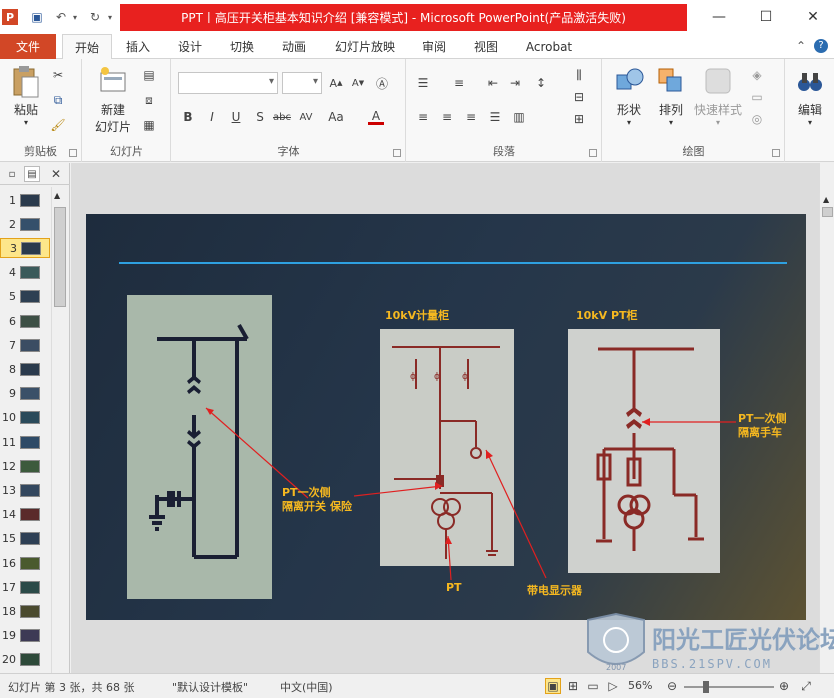 The image size is (834, 698). Describe the element at coordinates (423, 117) in the screenshot. I see `align-left-icon: ≡` at that location.